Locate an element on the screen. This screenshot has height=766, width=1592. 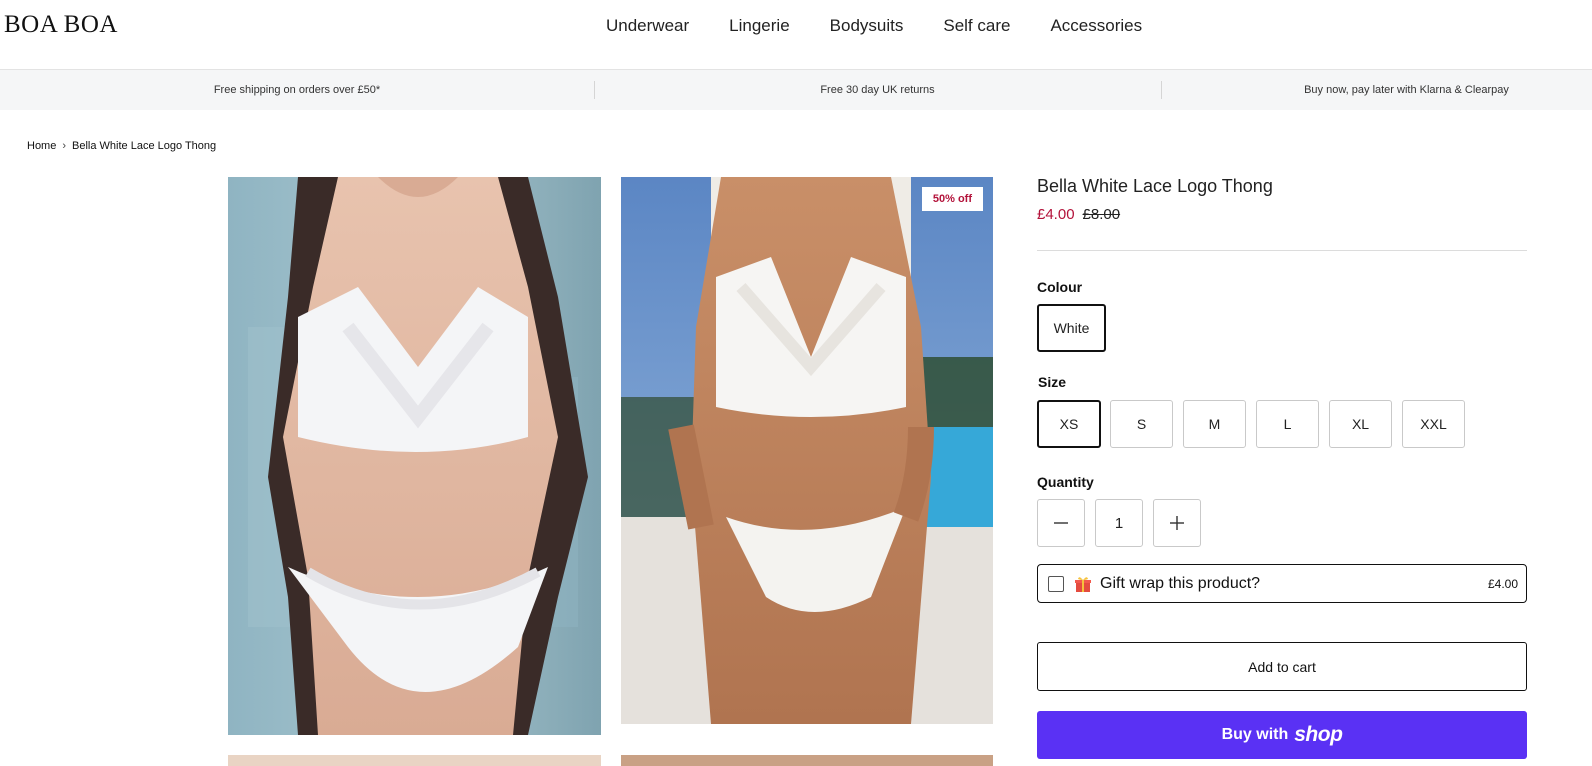
breadcrumb-home: Home is located at coordinates (41, 146).